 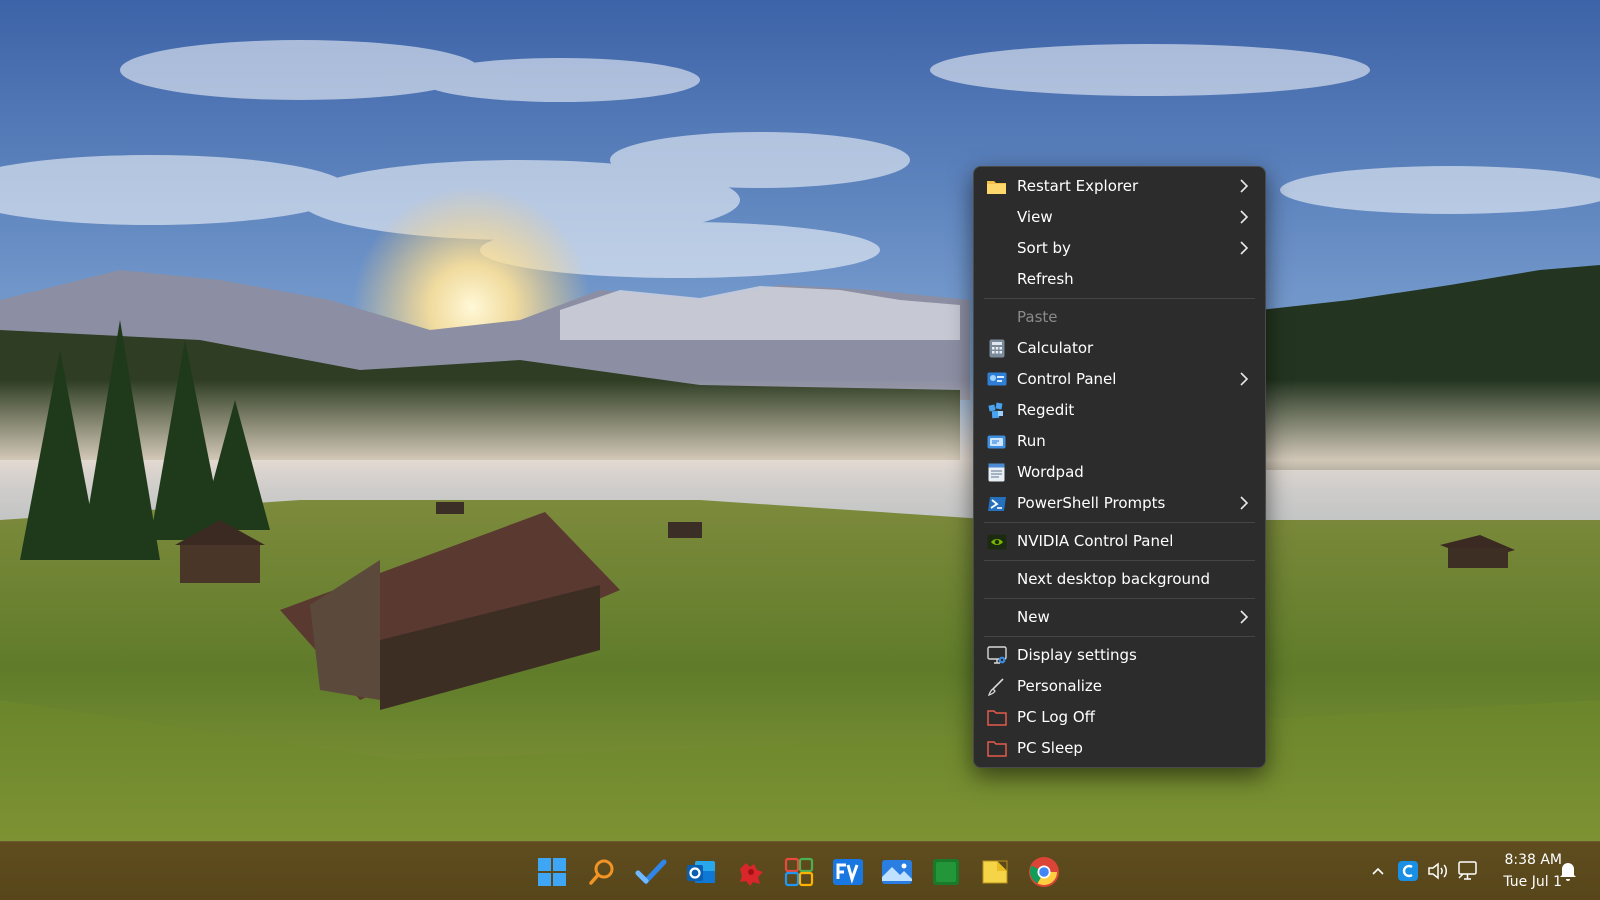 I want to click on show-hidden-icons-button, so click(x=1378, y=871).